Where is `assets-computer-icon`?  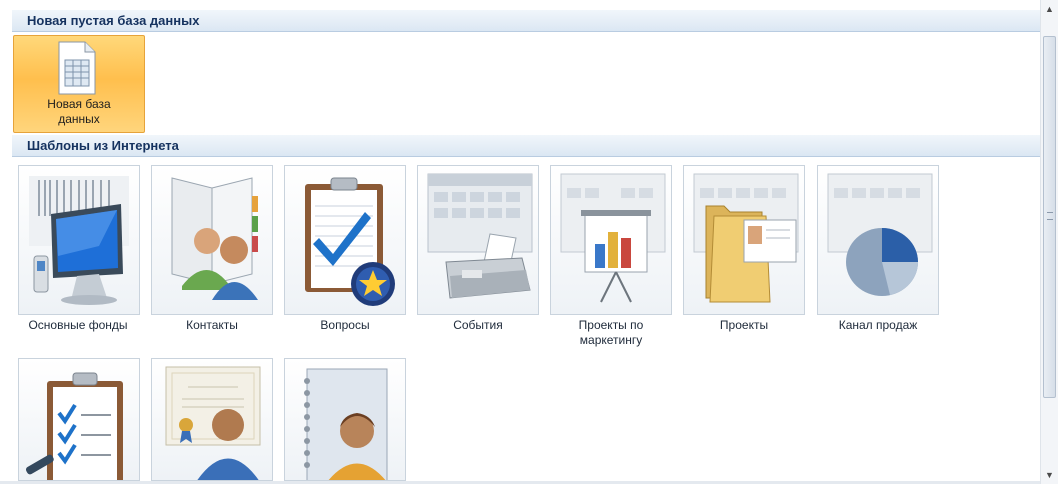
assets-computer-icon is located at coordinates (79, 240).